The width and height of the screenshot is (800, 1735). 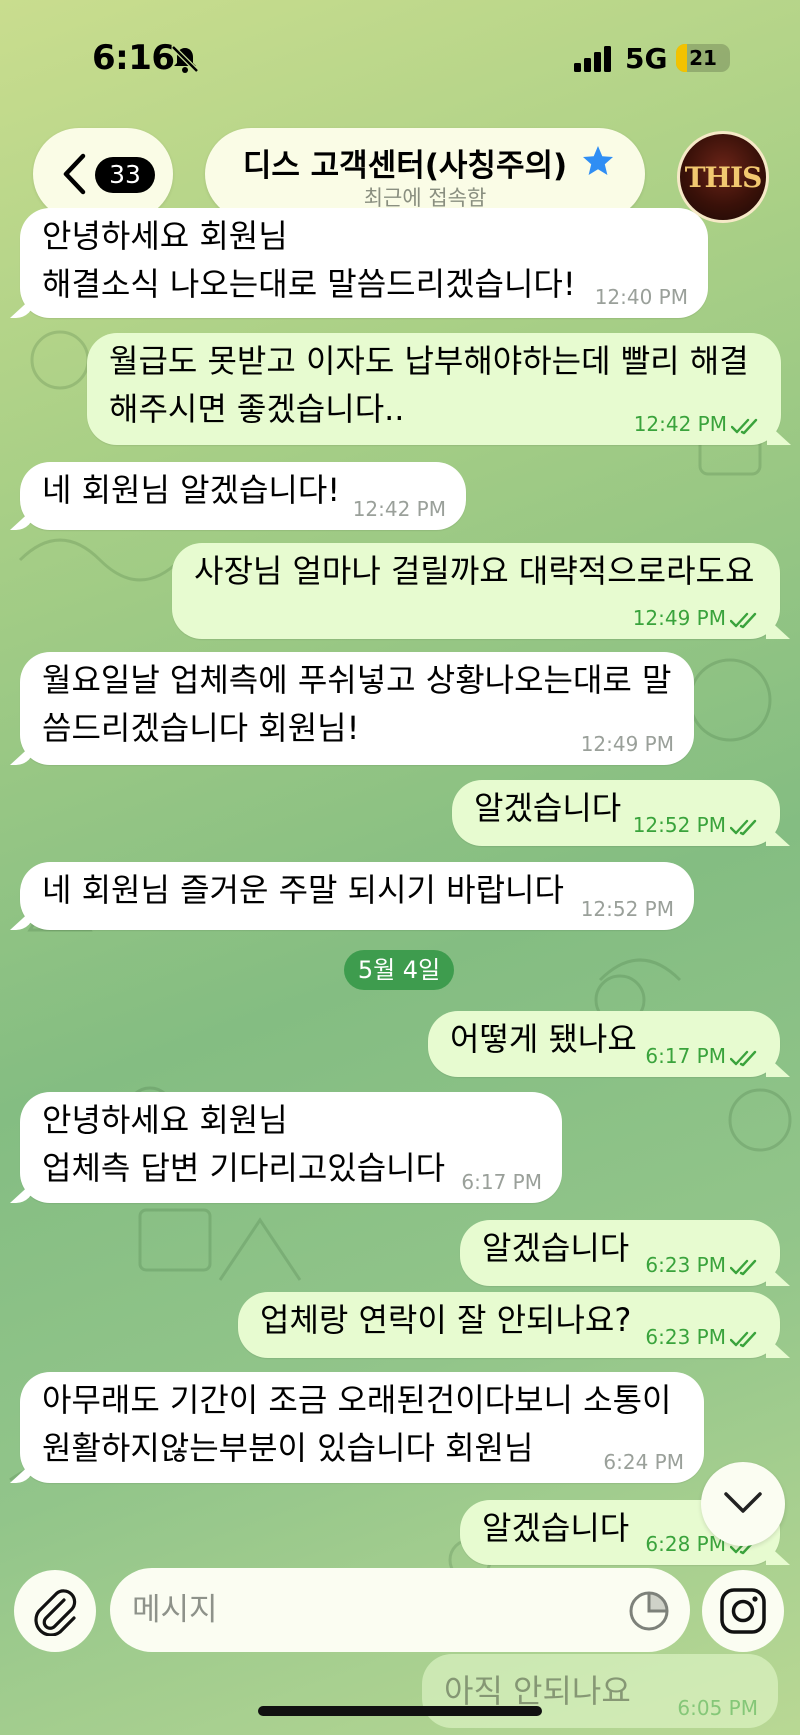 What do you see at coordinates (367, 1610) in the screenshot?
I see `message-input` at bounding box center [367, 1610].